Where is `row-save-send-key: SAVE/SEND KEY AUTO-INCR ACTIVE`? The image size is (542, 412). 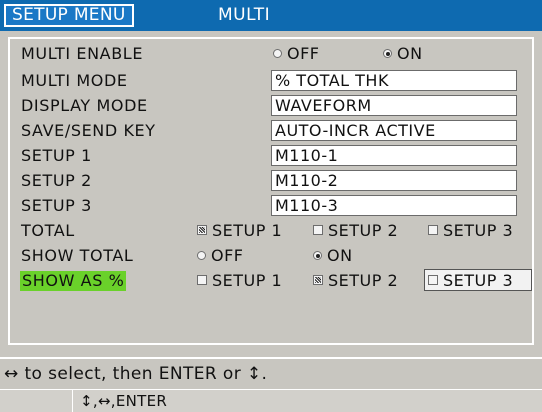 row-save-send-key: SAVE/SEND KEY AUTO-INCR ACTIVE is located at coordinates (272, 131).